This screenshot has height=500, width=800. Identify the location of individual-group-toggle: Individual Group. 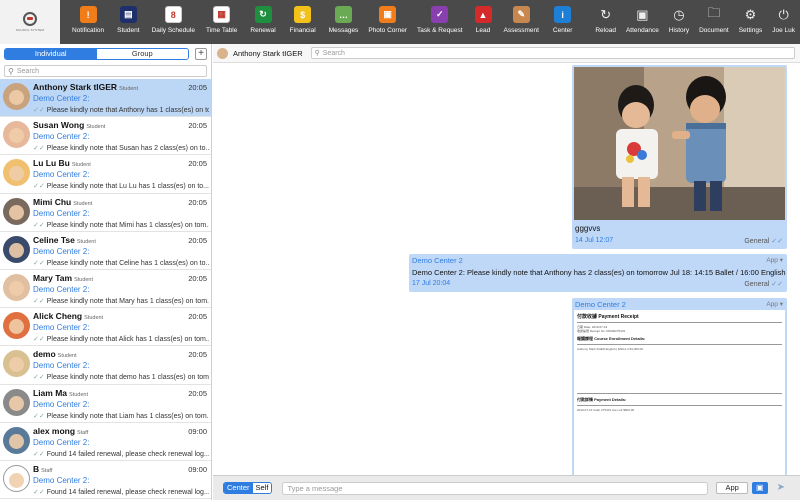
(97, 53).